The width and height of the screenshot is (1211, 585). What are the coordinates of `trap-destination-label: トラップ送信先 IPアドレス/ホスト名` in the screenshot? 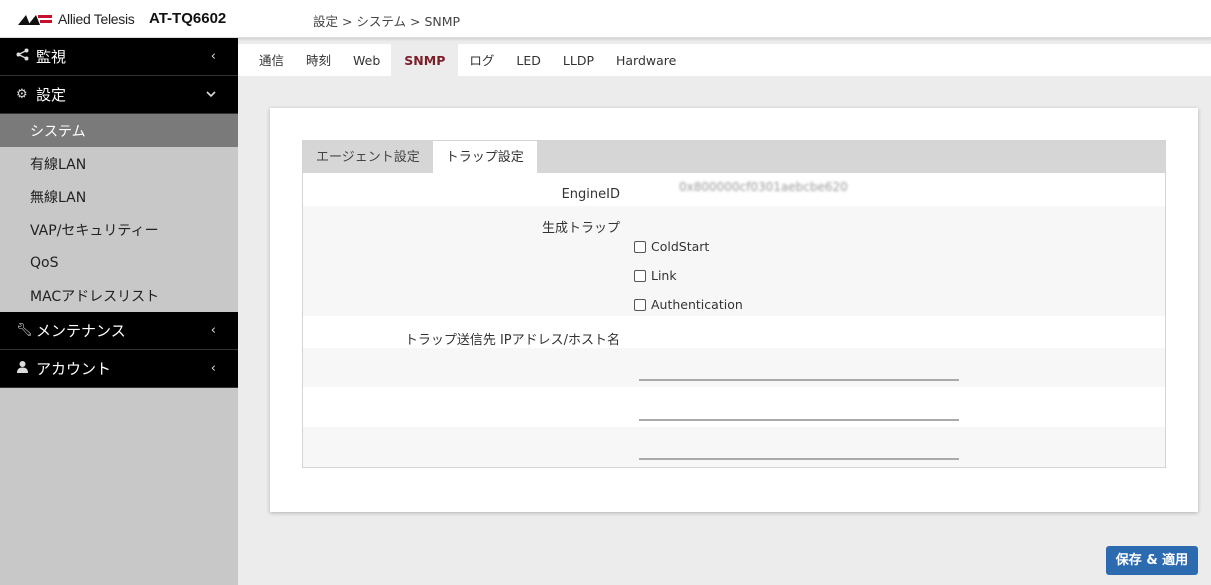 It's located at (512, 340).